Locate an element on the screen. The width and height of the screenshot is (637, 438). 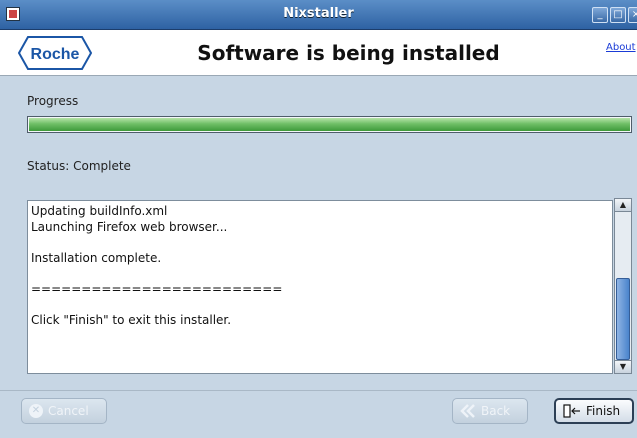
log-line: Installation complete. is located at coordinates (96, 257).